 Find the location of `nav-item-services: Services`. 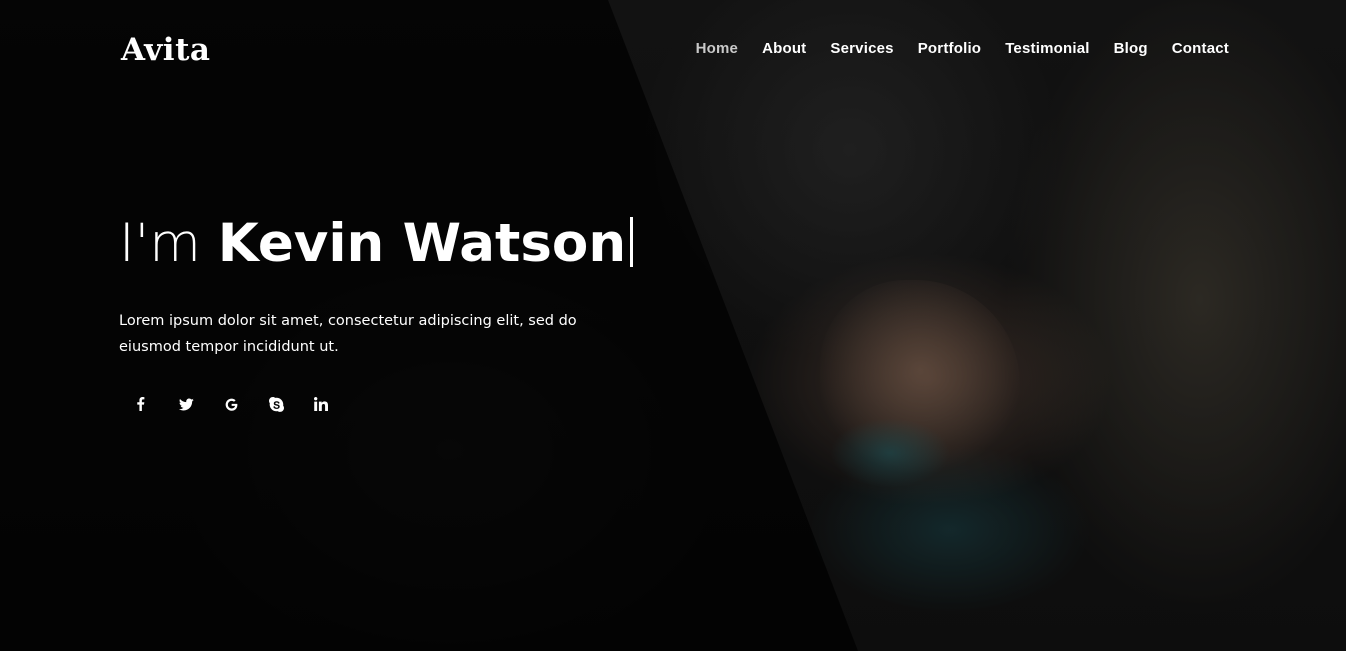

nav-item-services: Services is located at coordinates (861, 49).